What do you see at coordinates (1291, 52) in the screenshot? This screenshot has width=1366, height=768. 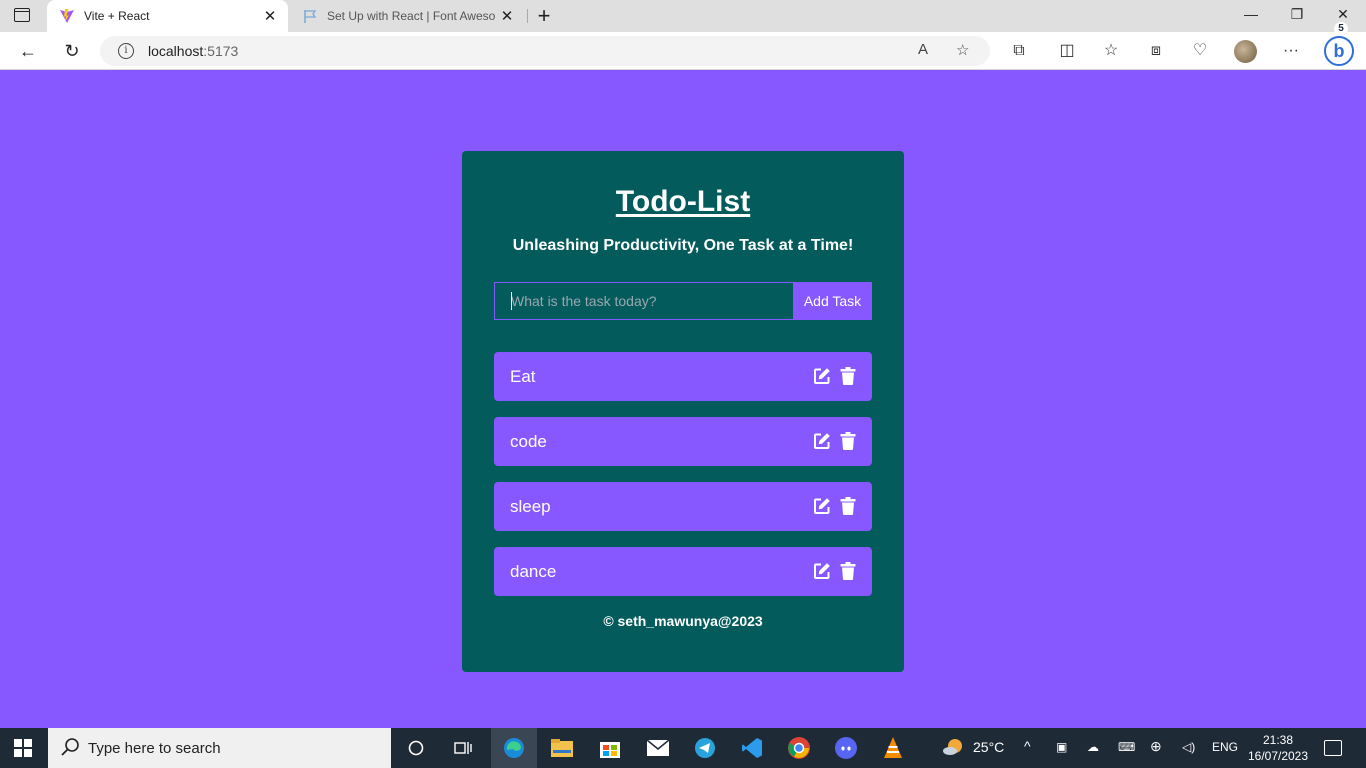 I see `more-options-icon: ···` at bounding box center [1291, 52].